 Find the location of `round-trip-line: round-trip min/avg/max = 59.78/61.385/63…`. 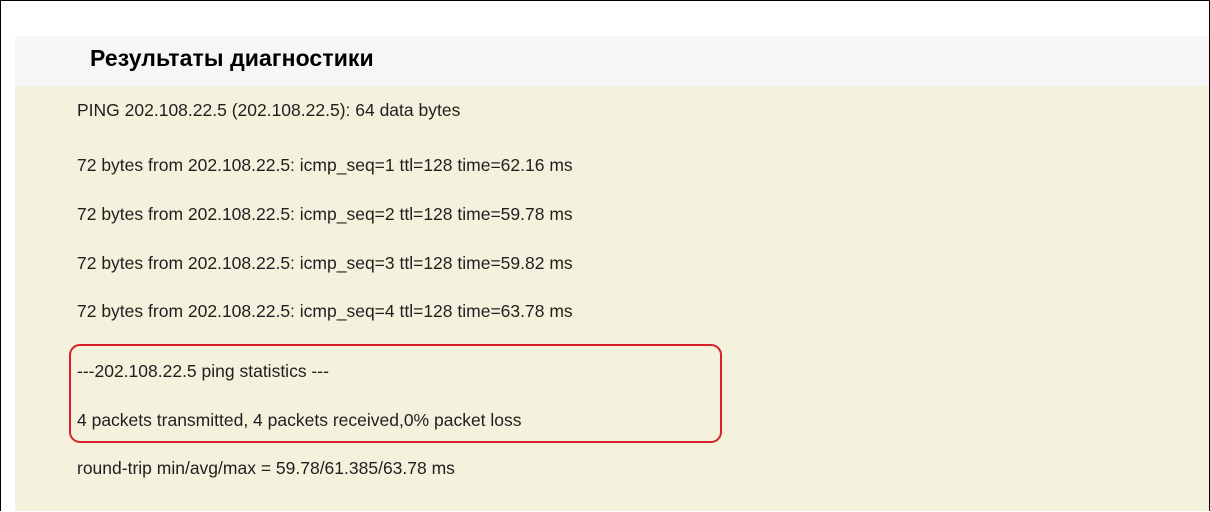

round-trip-line: round-trip min/avg/max = 59.78/61.385/63… is located at coordinates (266, 468).